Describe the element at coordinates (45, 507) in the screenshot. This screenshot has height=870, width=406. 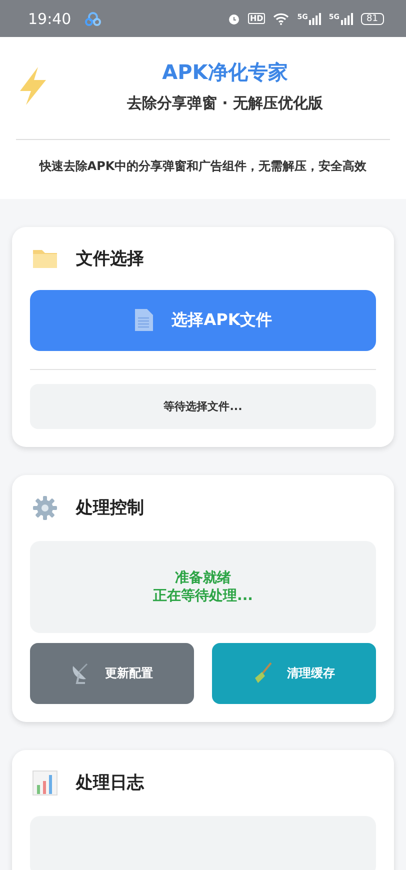
I see `gear-icon` at that location.